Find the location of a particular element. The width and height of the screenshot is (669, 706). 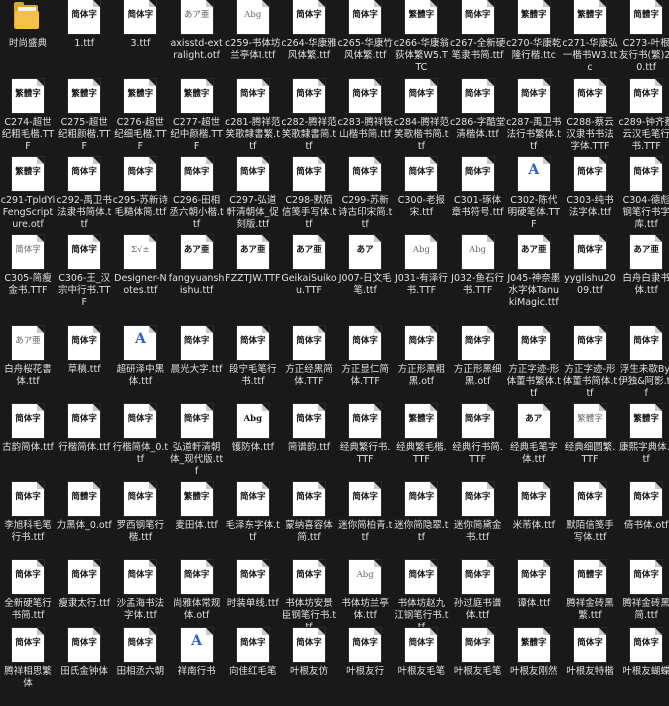

font-file-item: 简体字 李旭科毛笔行书.ttf is located at coordinates (28, 521).